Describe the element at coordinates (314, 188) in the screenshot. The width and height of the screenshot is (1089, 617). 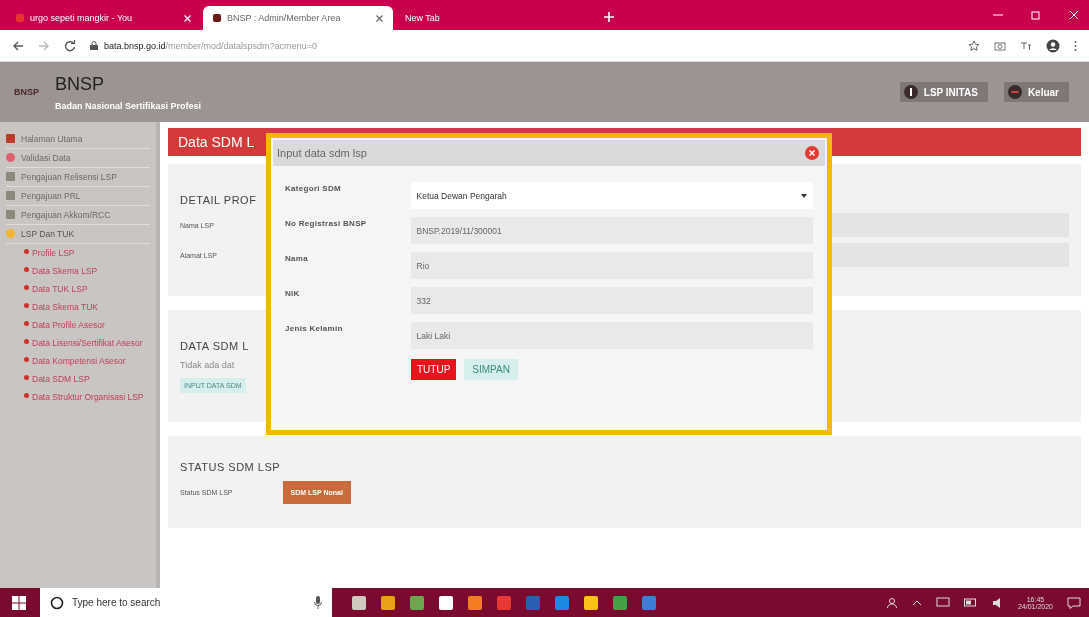
I see `field-label: Kategori SDM` at that location.